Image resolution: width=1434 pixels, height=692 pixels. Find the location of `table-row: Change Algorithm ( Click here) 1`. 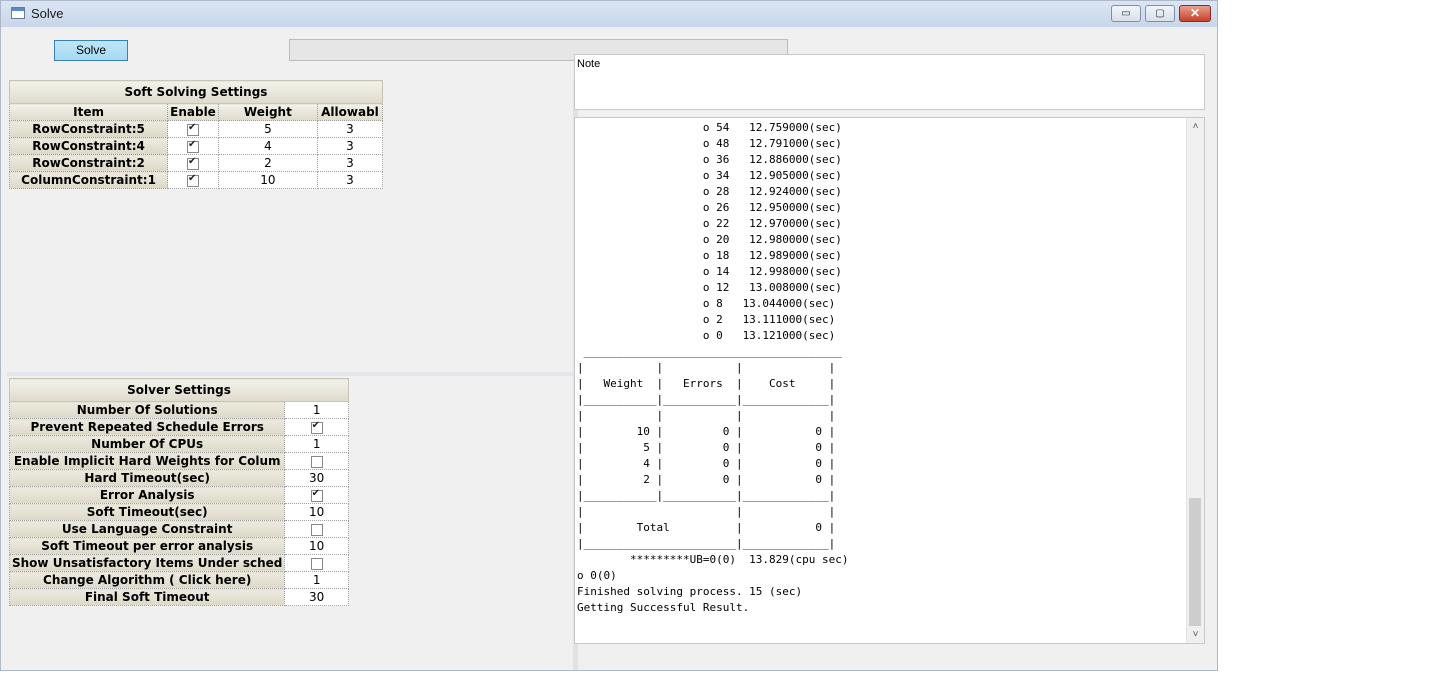

table-row: Change Algorithm ( Click here) 1 is located at coordinates (178, 580).